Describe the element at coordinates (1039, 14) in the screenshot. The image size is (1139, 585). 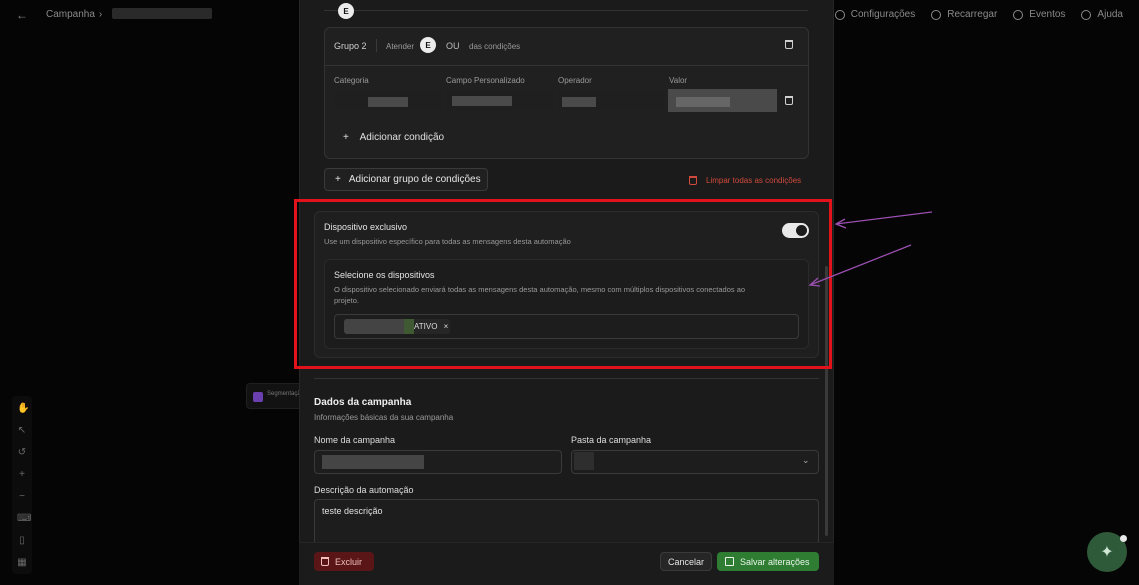
I see `events-action: Eventos` at that location.